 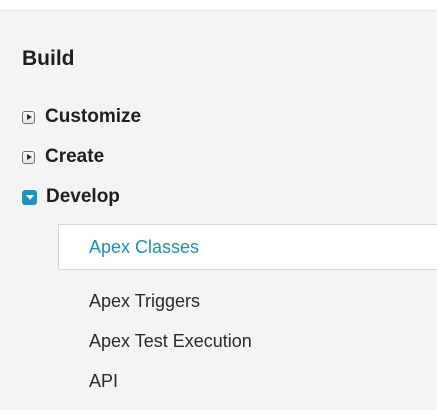 What do you see at coordinates (29, 197) in the screenshot?
I see `collapse-toggle-icon` at bounding box center [29, 197].